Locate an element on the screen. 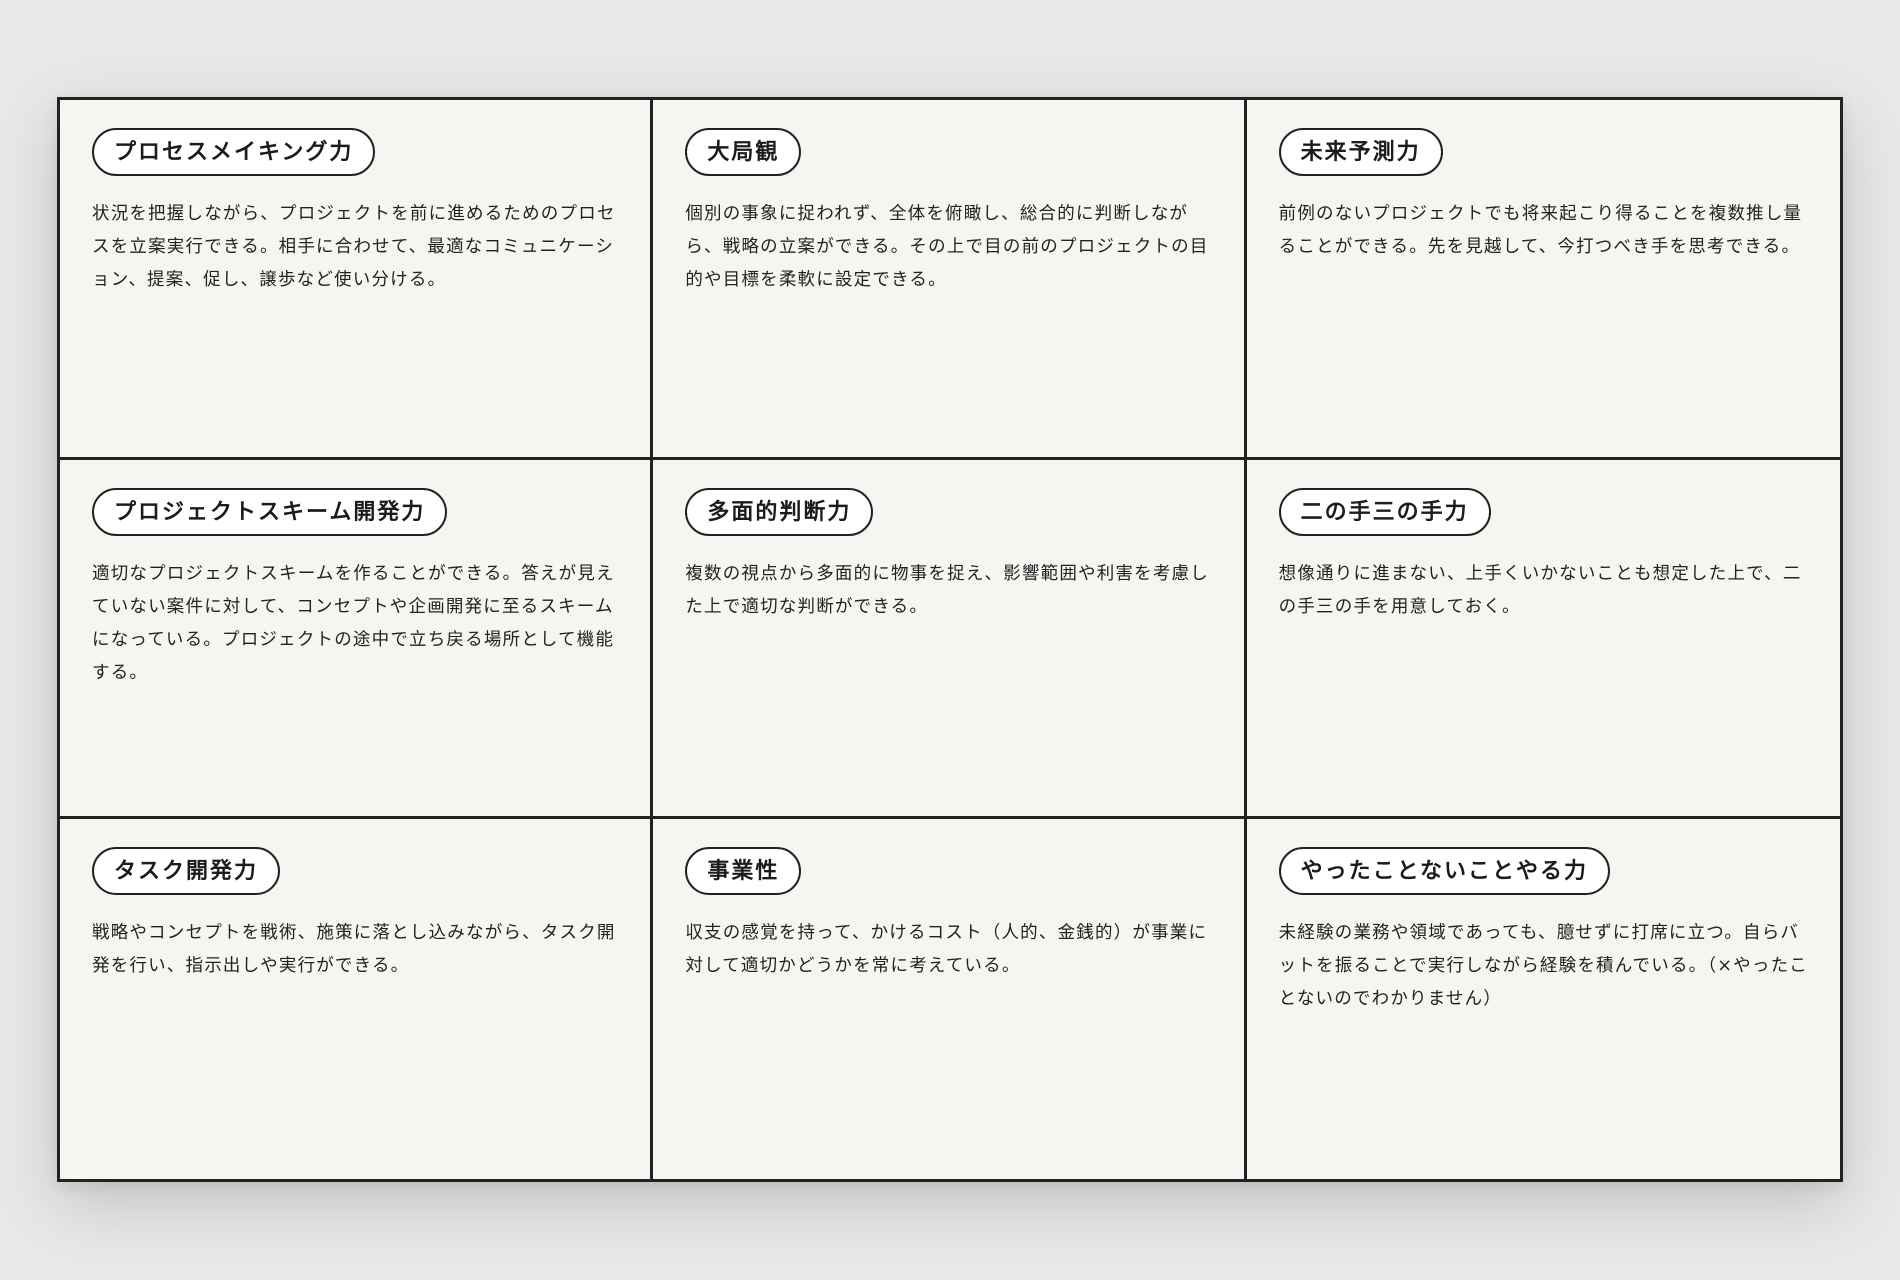  skill-title-badge: 多面的判断力 is located at coordinates (779, 511).